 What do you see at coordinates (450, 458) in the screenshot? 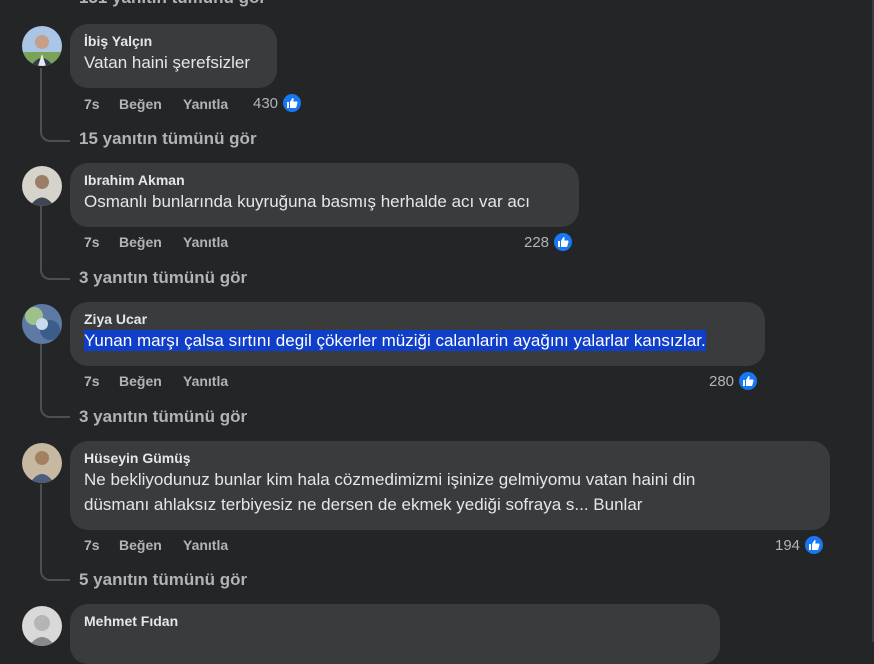
I see `comment-author: Hüseyin Gümüş` at bounding box center [450, 458].